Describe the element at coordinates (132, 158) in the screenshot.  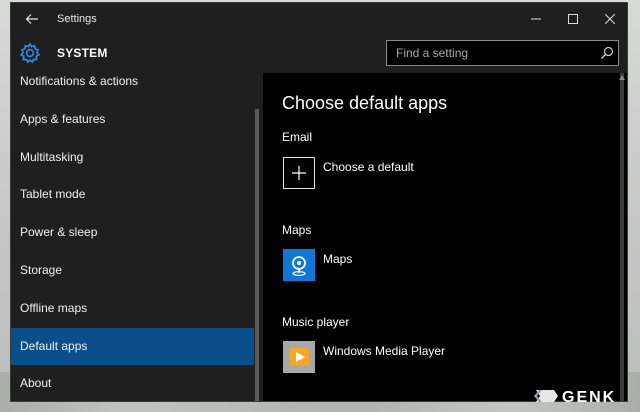
I see `sidebar-item-multitasking: Multitasking` at that location.